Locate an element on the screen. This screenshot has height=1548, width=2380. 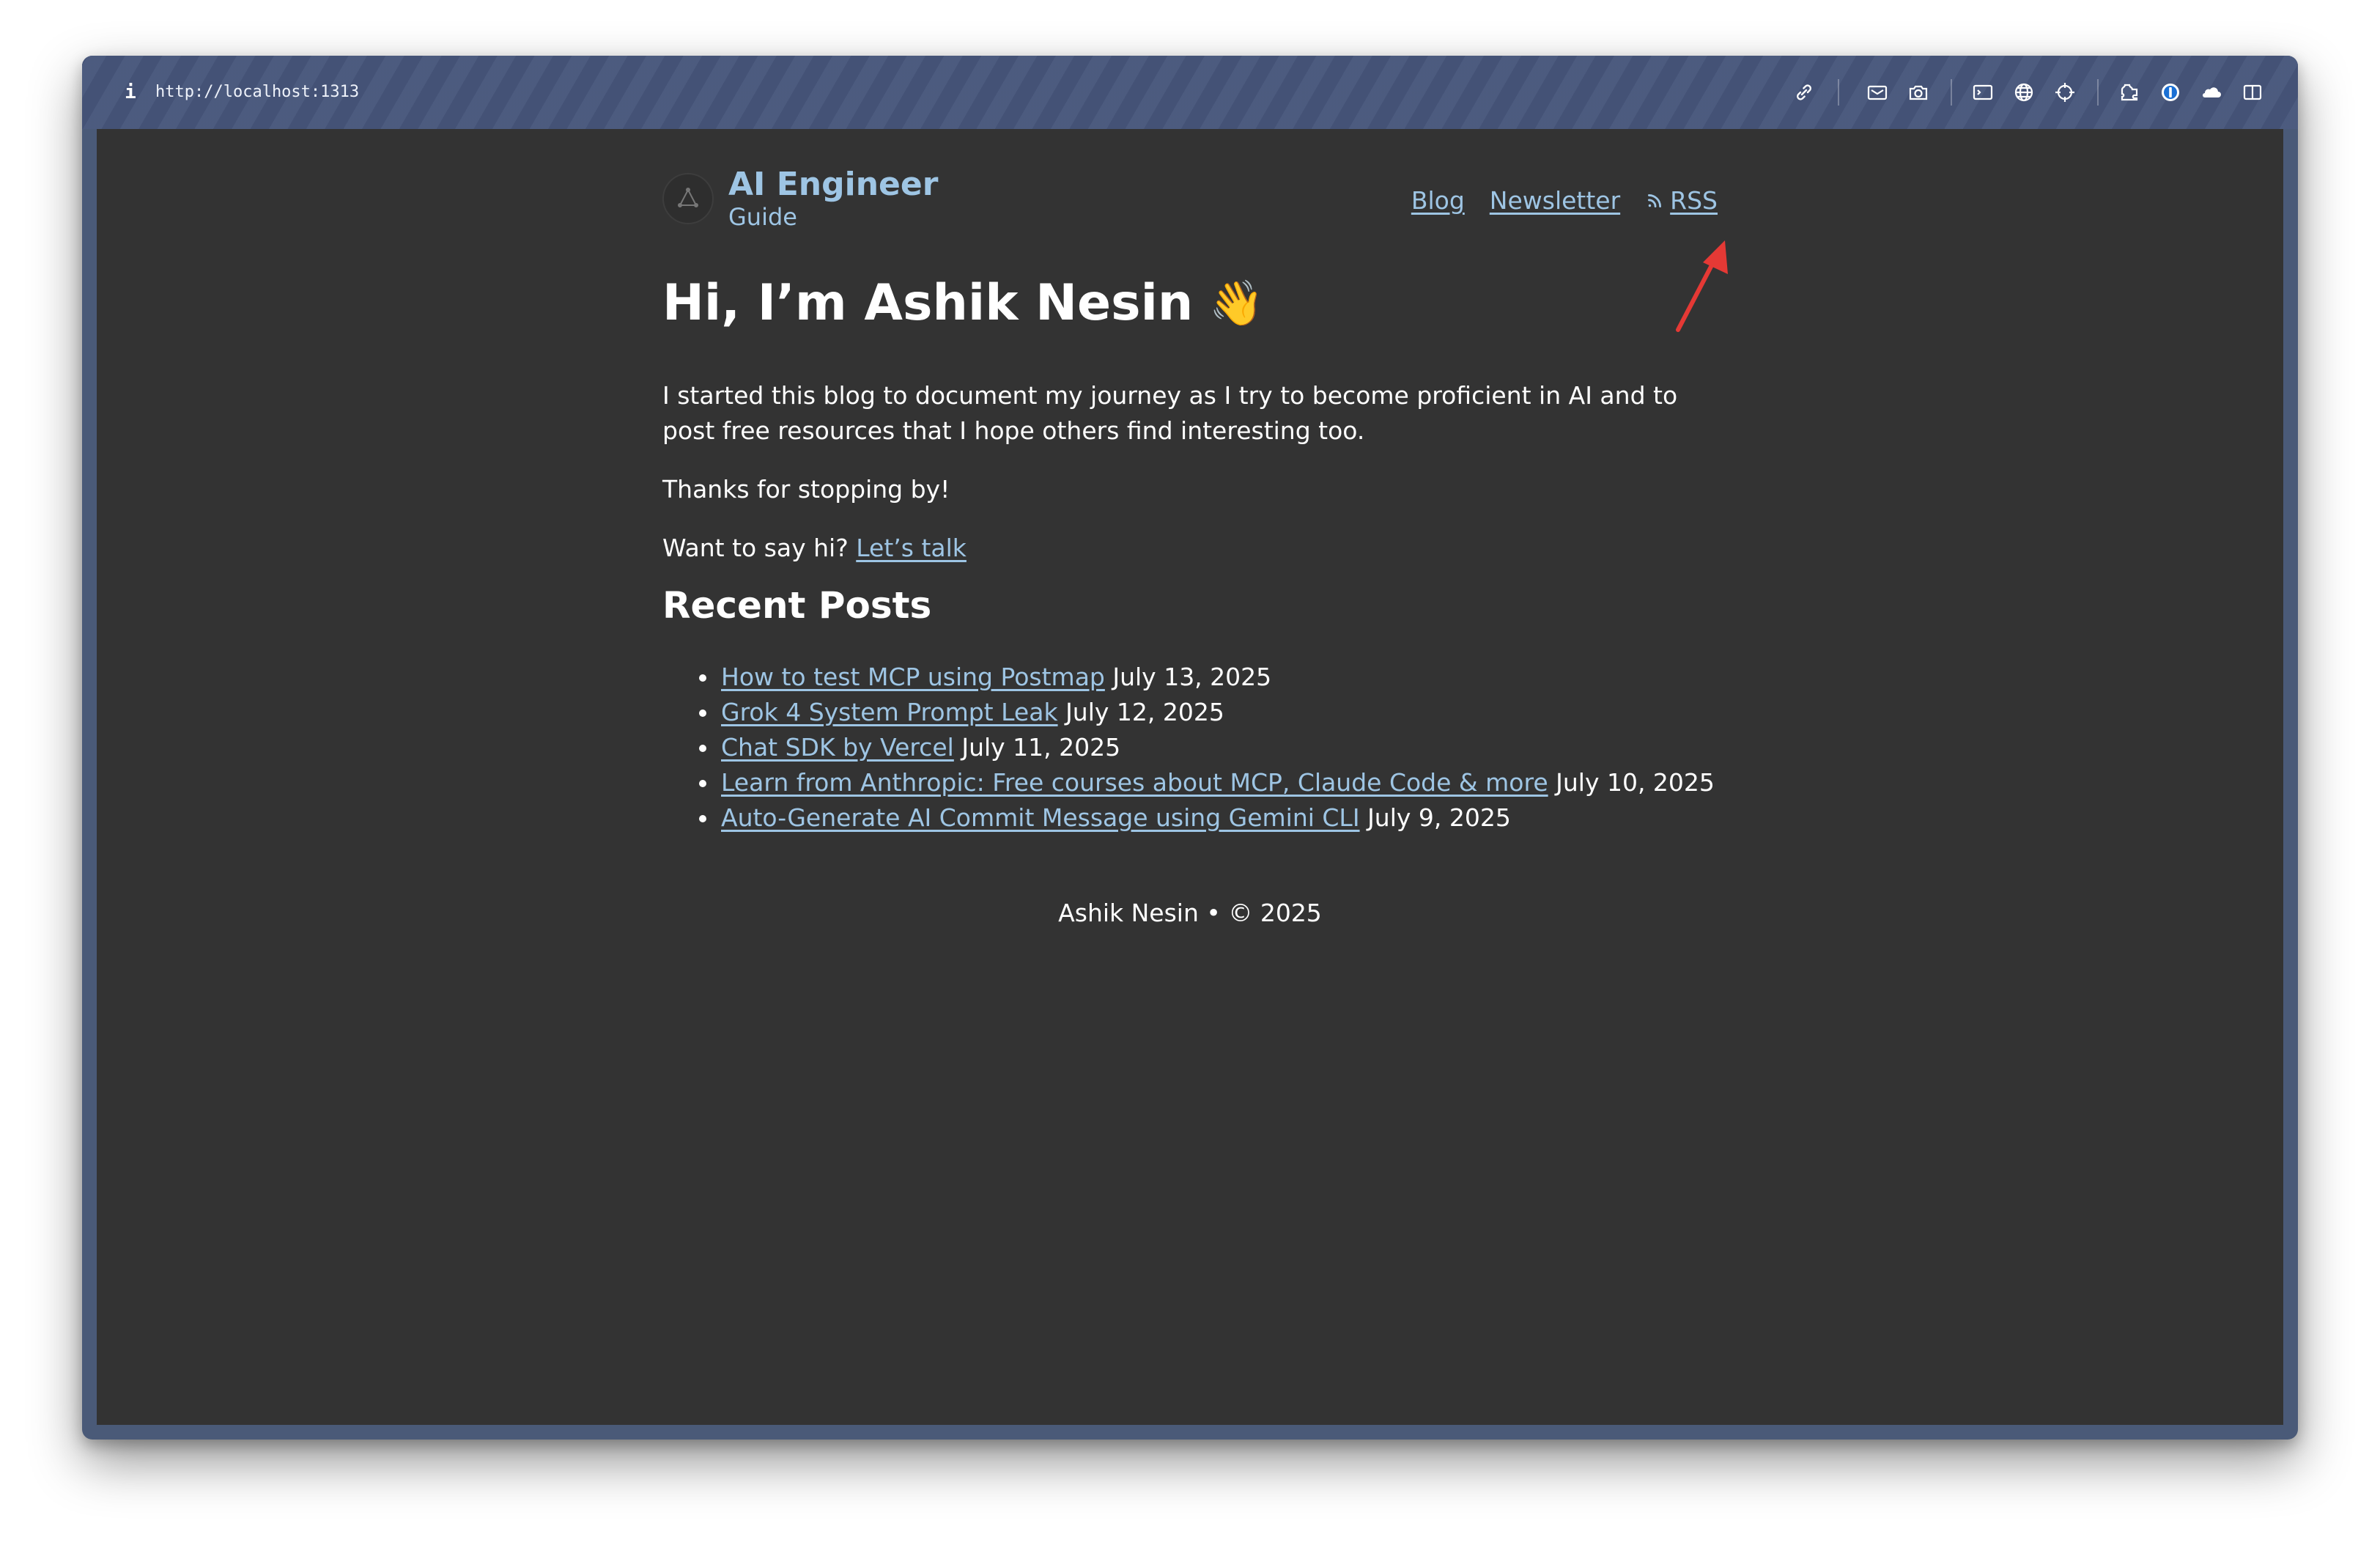
site-subtitle: Guide is located at coordinates (762, 217).